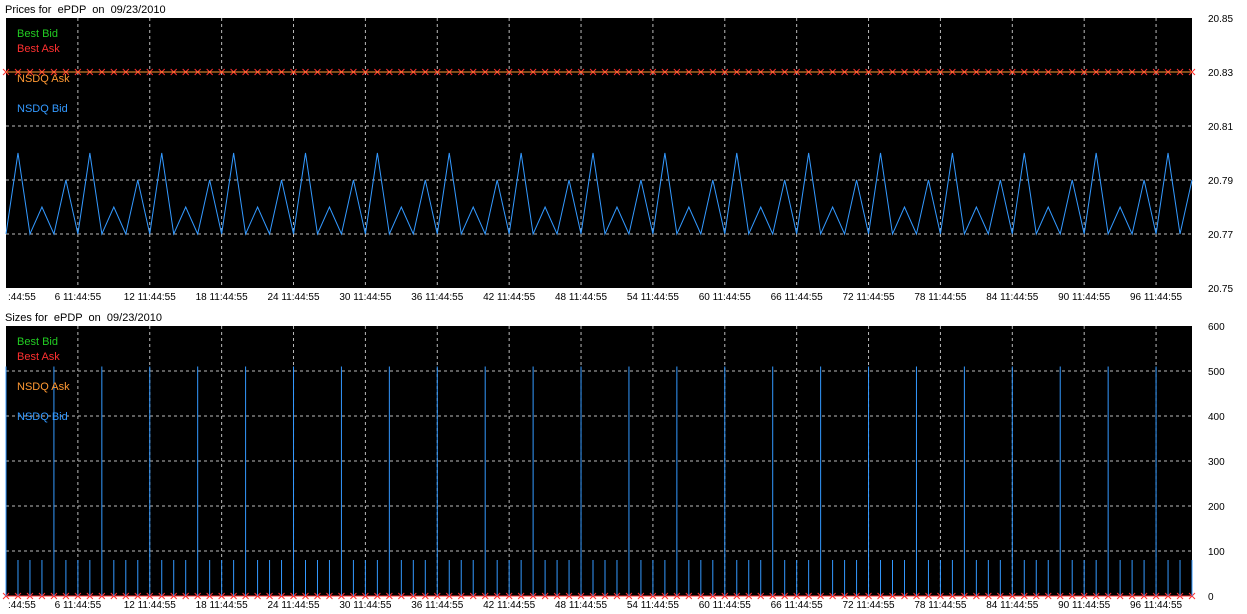 The height and width of the screenshot is (614, 1247). Describe the element at coordinates (38, 357) in the screenshot. I see `sizes-legend-best-ask: Best Ask` at that location.